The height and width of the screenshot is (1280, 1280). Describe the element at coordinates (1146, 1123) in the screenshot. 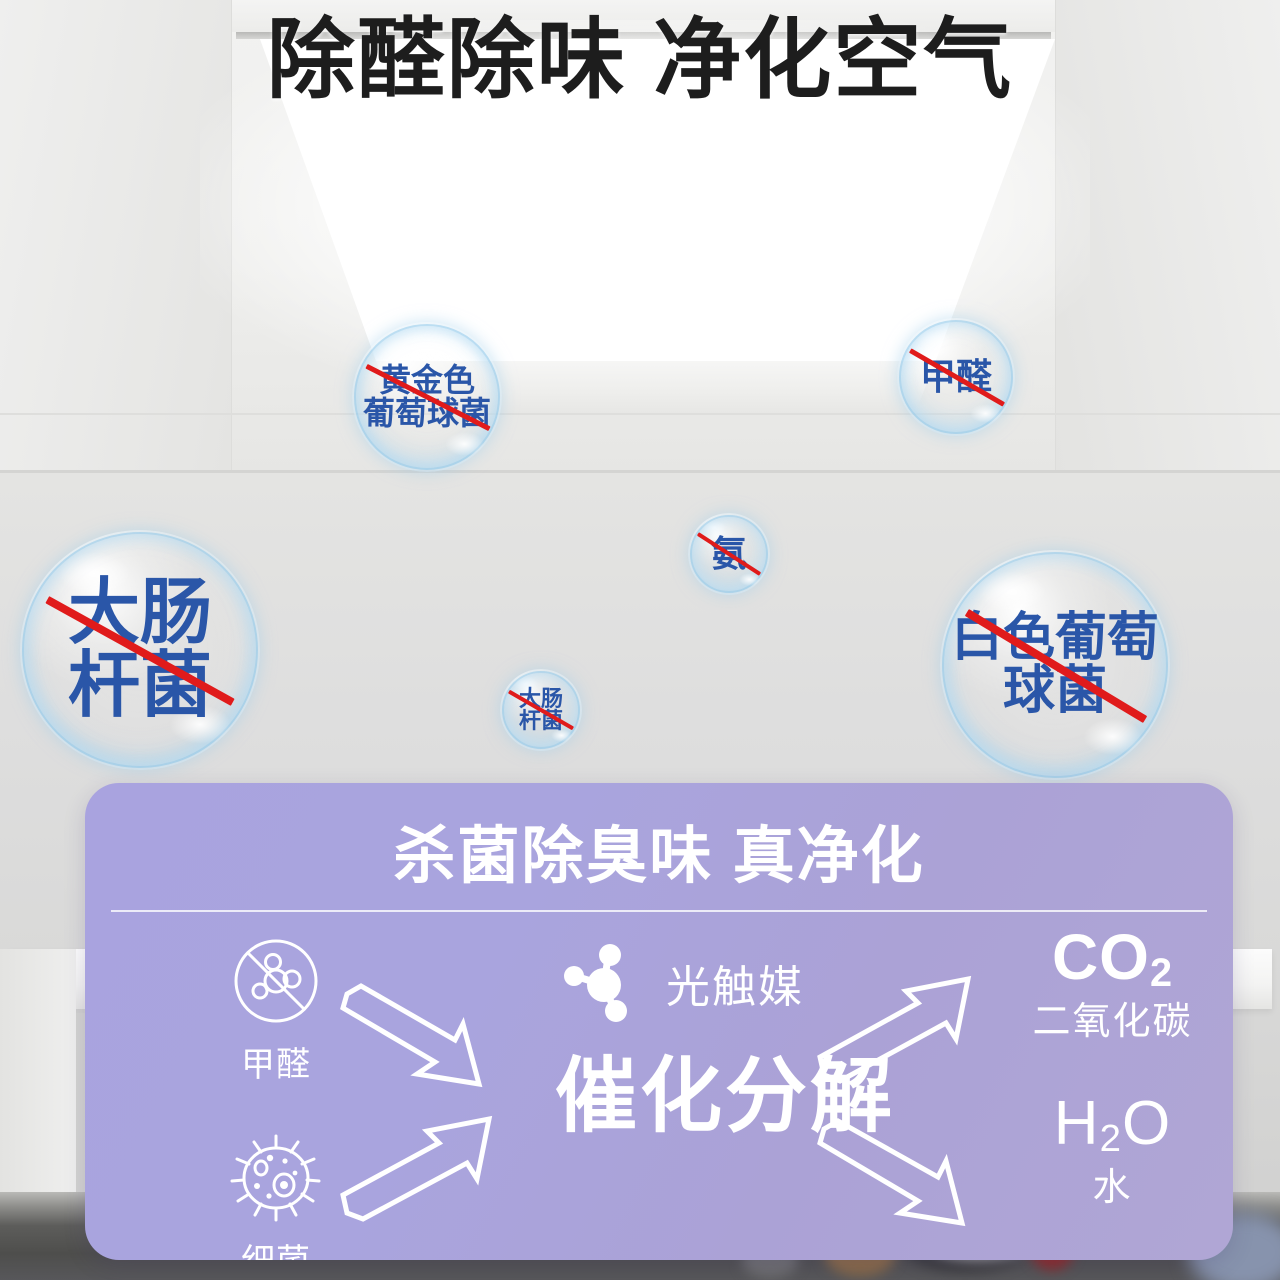

I see `h2o-formula-tail: O` at that location.